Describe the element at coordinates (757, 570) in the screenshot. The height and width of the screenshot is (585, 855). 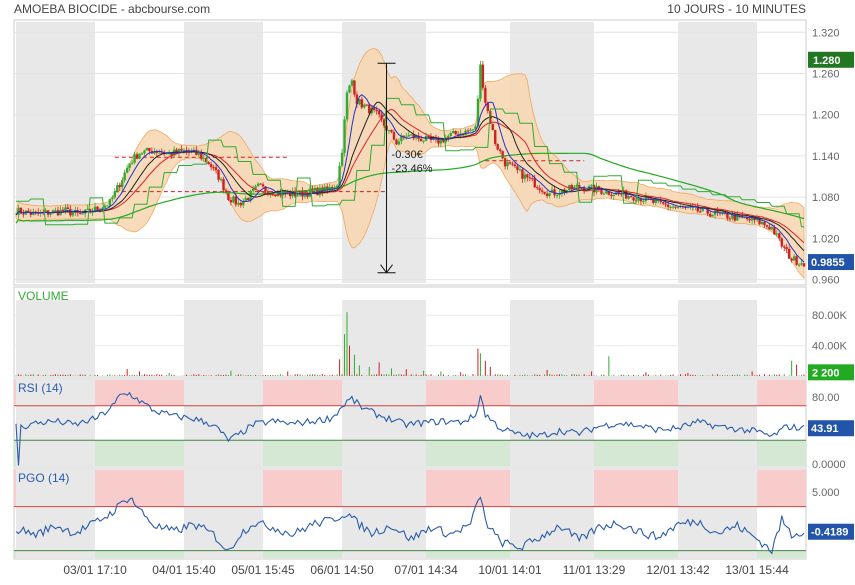
I see `time-tick-label: 13/01 15:44` at that location.